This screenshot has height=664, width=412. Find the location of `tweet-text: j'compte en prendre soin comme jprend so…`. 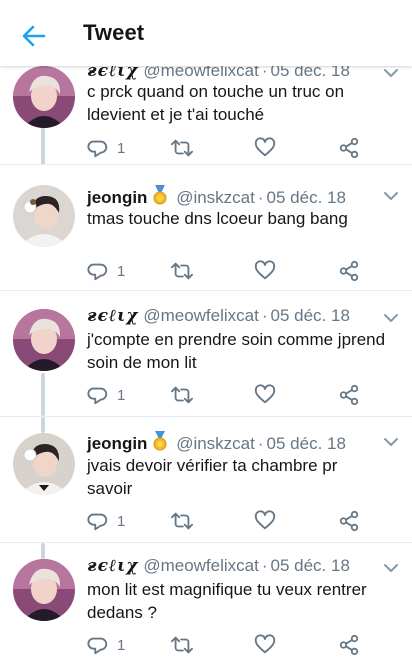

tweet-text: j'compte en prendre soin comme jprend so… is located at coordinates (236, 351).